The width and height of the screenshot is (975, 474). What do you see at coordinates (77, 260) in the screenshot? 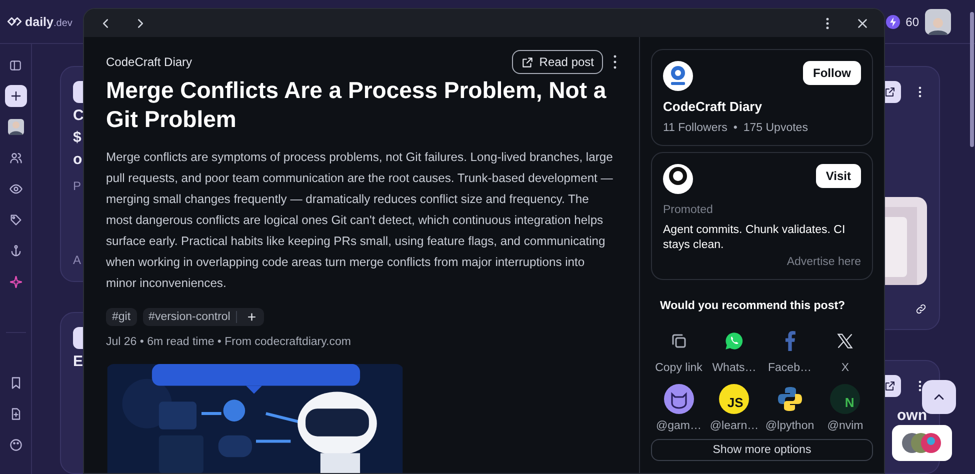
I see `card-footer: A` at bounding box center [77, 260].